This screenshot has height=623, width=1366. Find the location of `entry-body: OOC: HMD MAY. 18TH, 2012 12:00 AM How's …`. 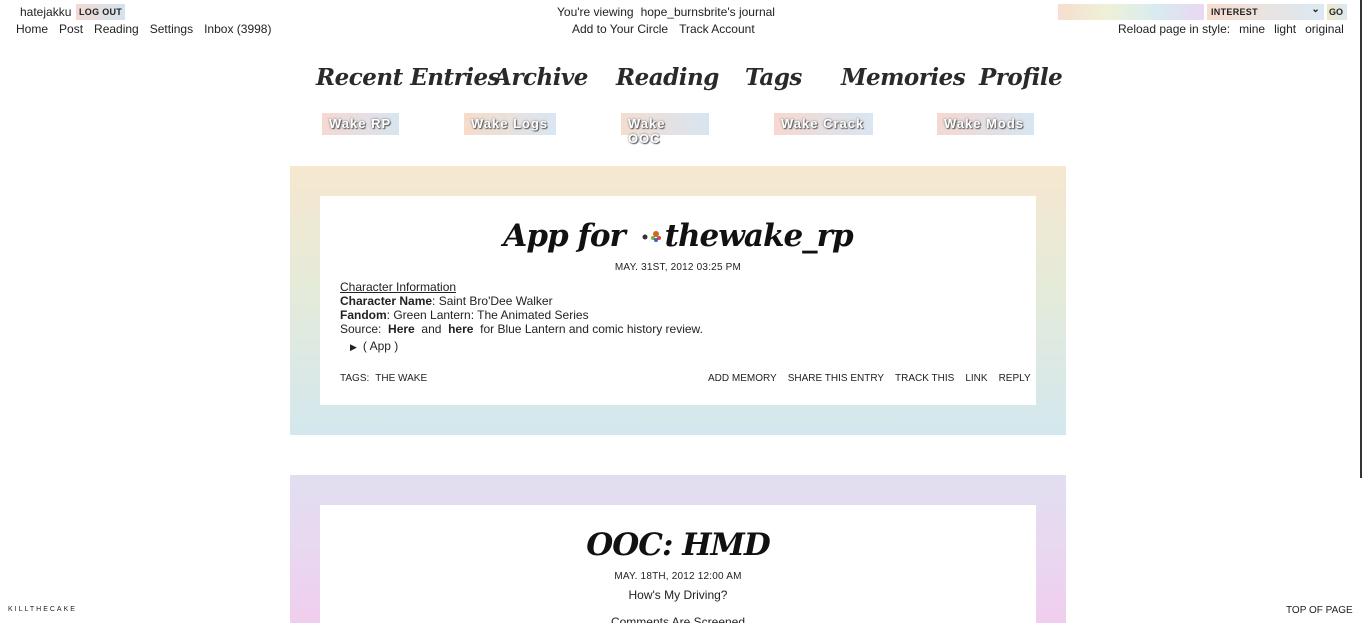

entry-body: OOC: HMD MAY. 18TH, 2012 12:00 AM How's … is located at coordinates (678, 564).